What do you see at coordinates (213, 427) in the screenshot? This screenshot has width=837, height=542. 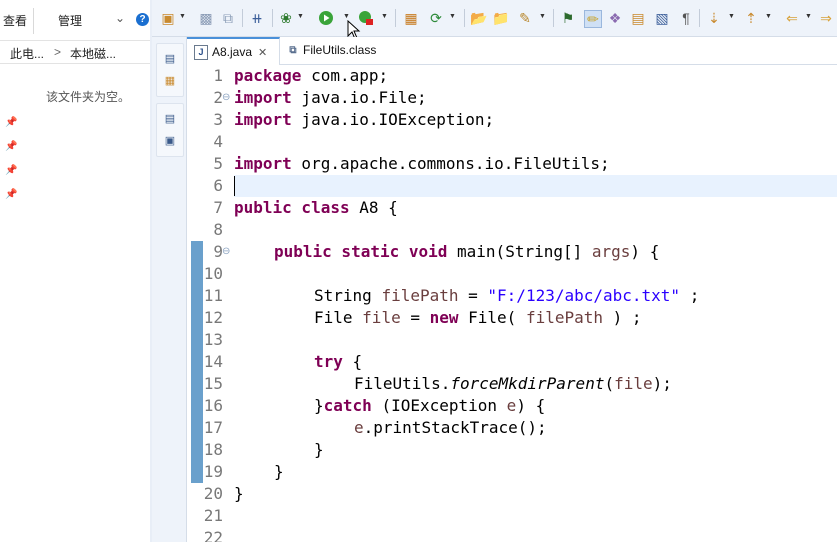 I see `line-number: 17` at bounding box center [213, 427].